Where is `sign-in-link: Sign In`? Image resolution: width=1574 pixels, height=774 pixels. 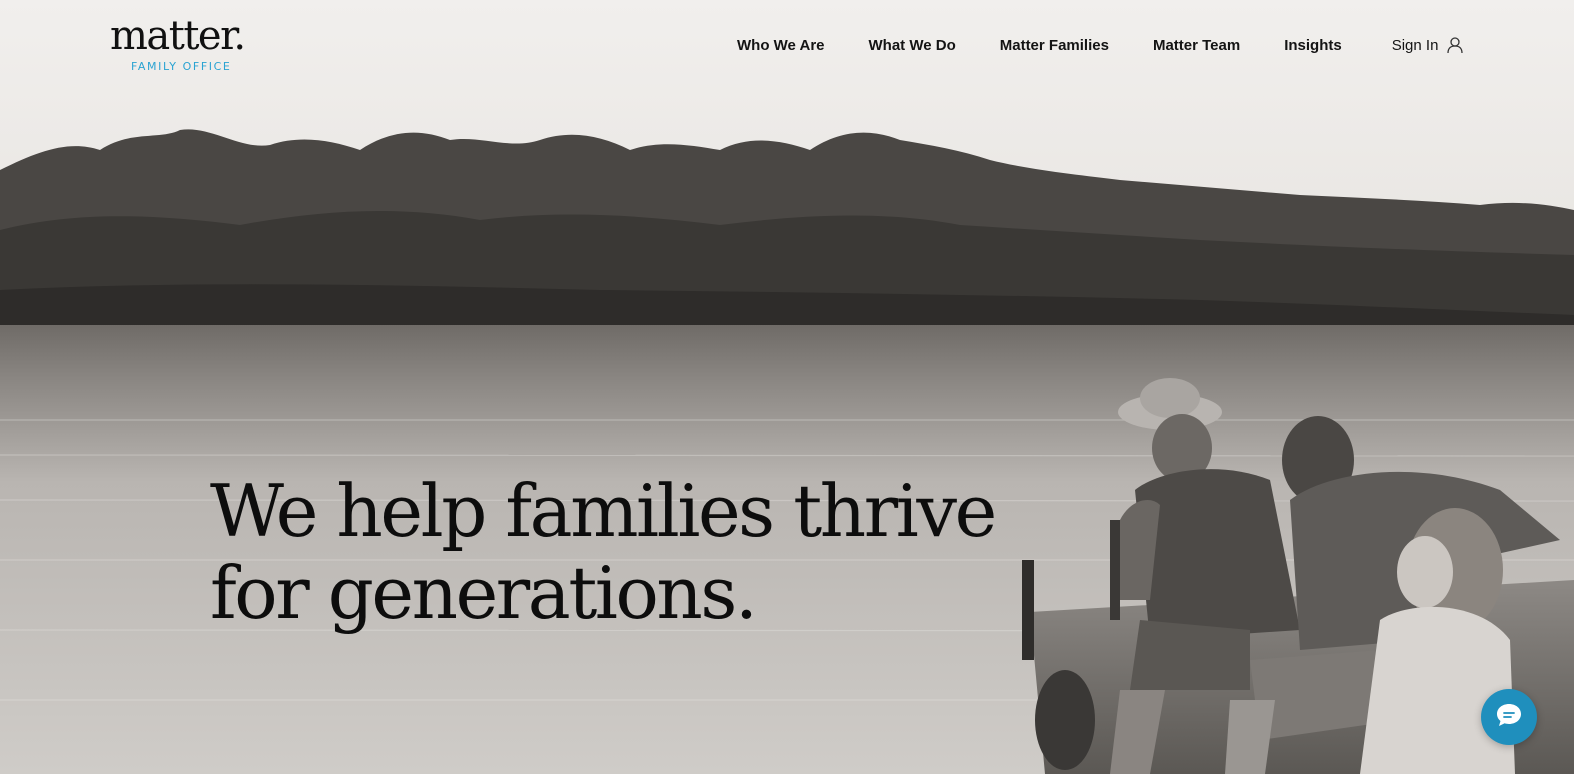
sign-in-link: Sign In is located at coordinates (1428, 45).